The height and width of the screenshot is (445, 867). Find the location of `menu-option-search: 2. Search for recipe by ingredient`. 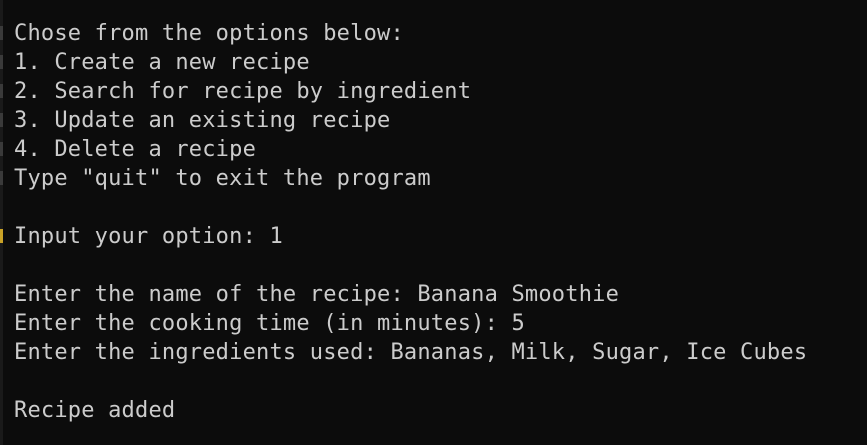

menu-option-search: 2. Search for recipe by ingredient is located at coordinates (243, 91).